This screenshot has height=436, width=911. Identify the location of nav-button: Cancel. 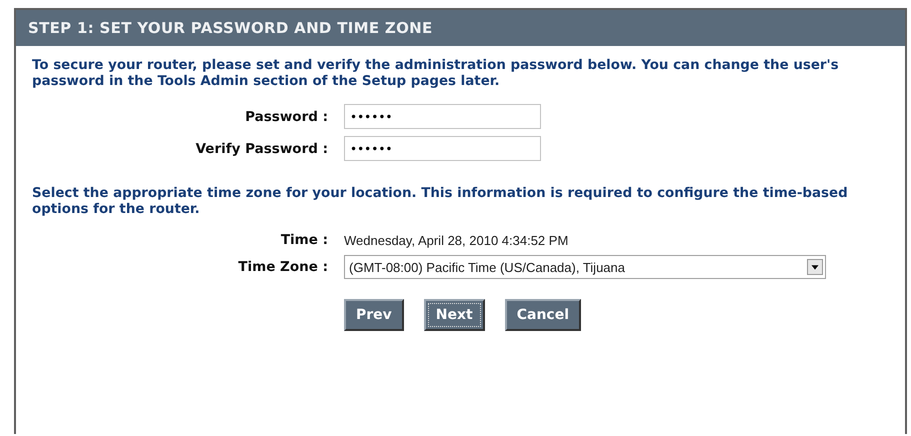
(543, 315).